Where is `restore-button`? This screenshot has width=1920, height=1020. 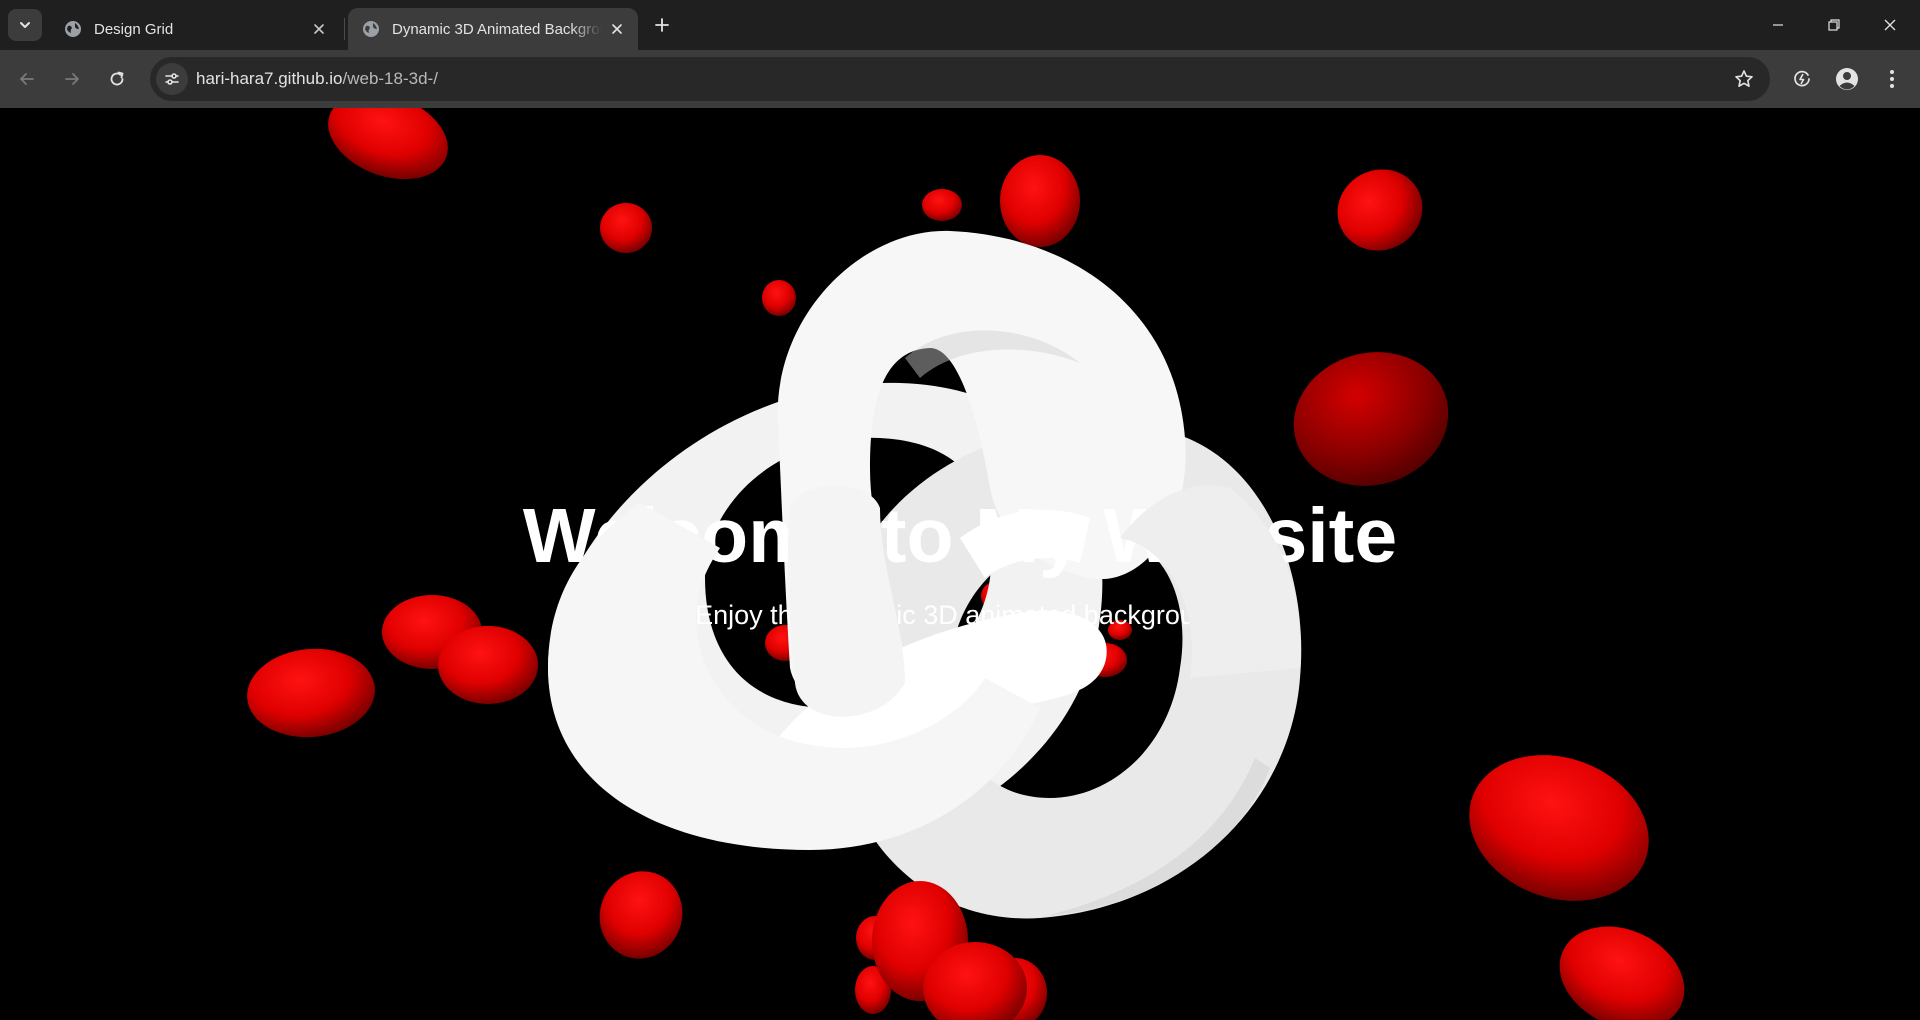 restore-button is located at coordinates (1834, 25).